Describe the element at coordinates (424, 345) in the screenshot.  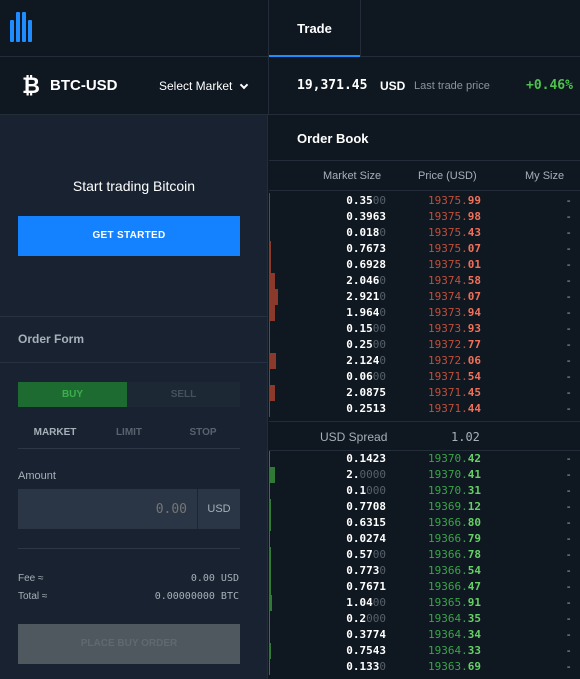
I see `ask-order-row: 0.2500 19372.77 -` at that location.